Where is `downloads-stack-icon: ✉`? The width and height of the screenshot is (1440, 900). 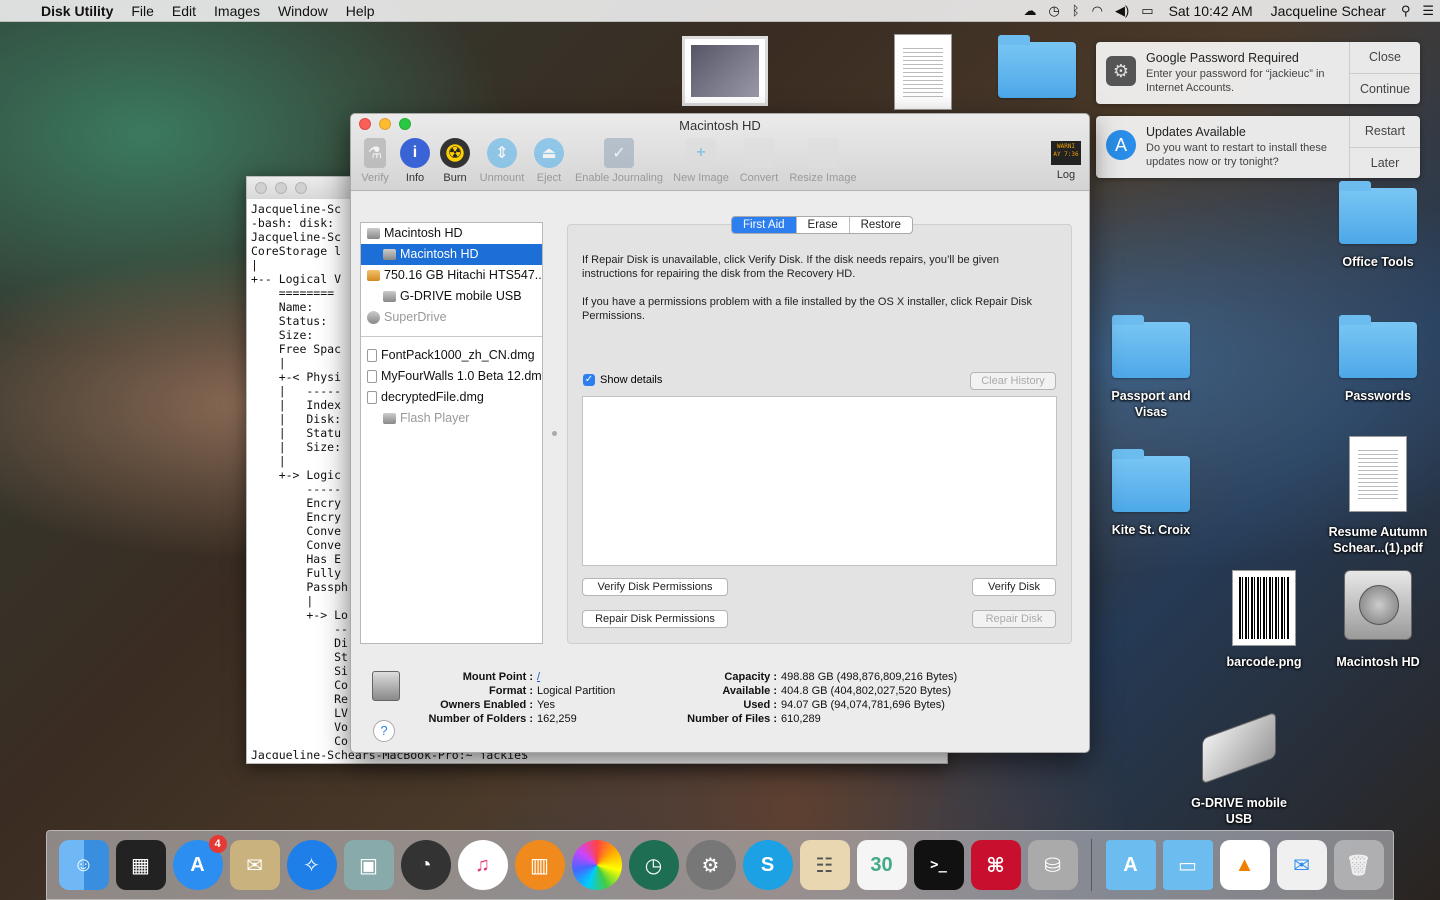 downloads-stack-icon: ✉ is located at coordinates (1301, 865).